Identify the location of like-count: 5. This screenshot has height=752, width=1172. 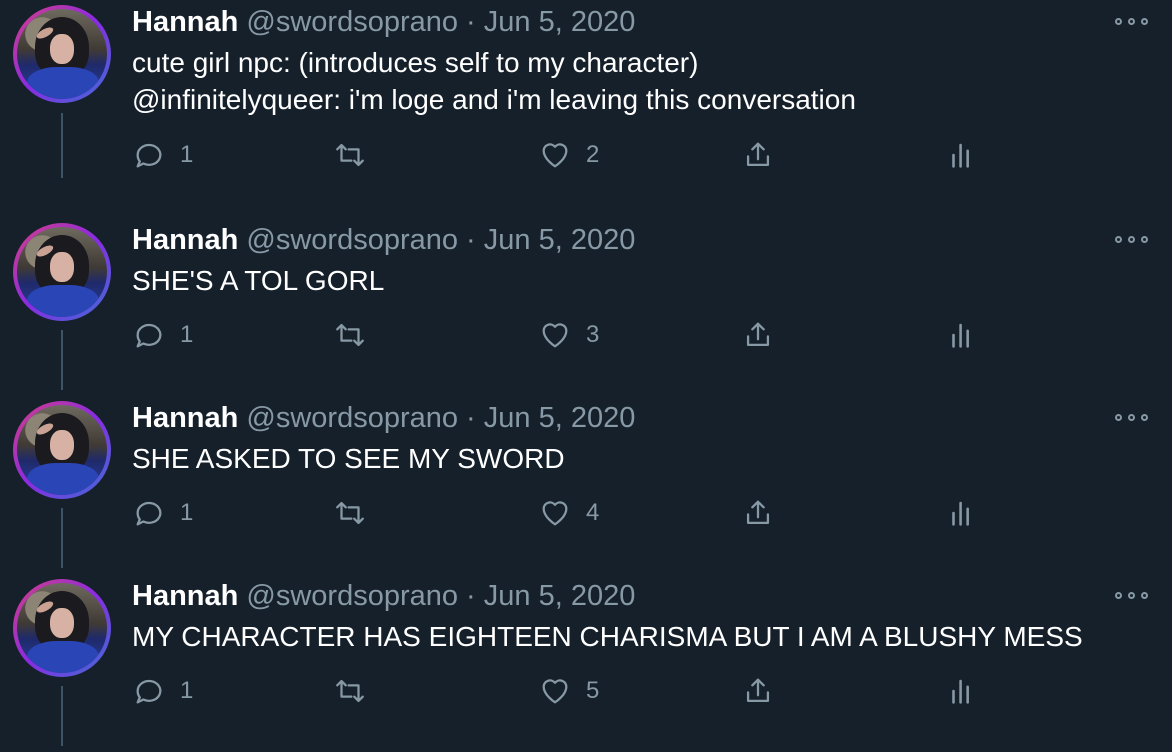
(593, 690).